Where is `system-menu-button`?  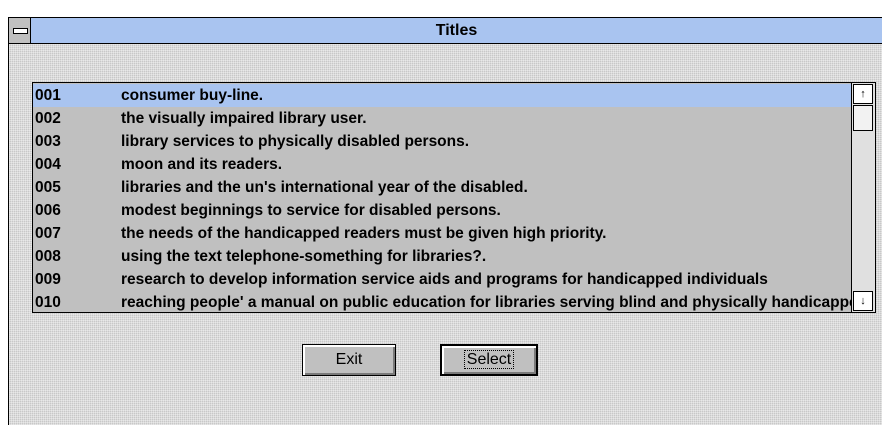 system-menu-button is located at coordinates (20, 30).